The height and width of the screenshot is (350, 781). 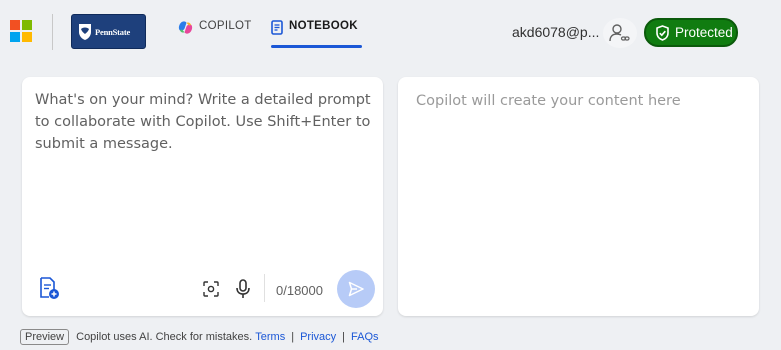 What do you see at coordinates (270, 337) in the screenshot?
I see `terms-link: Terms` at bounding box center [270, 337].